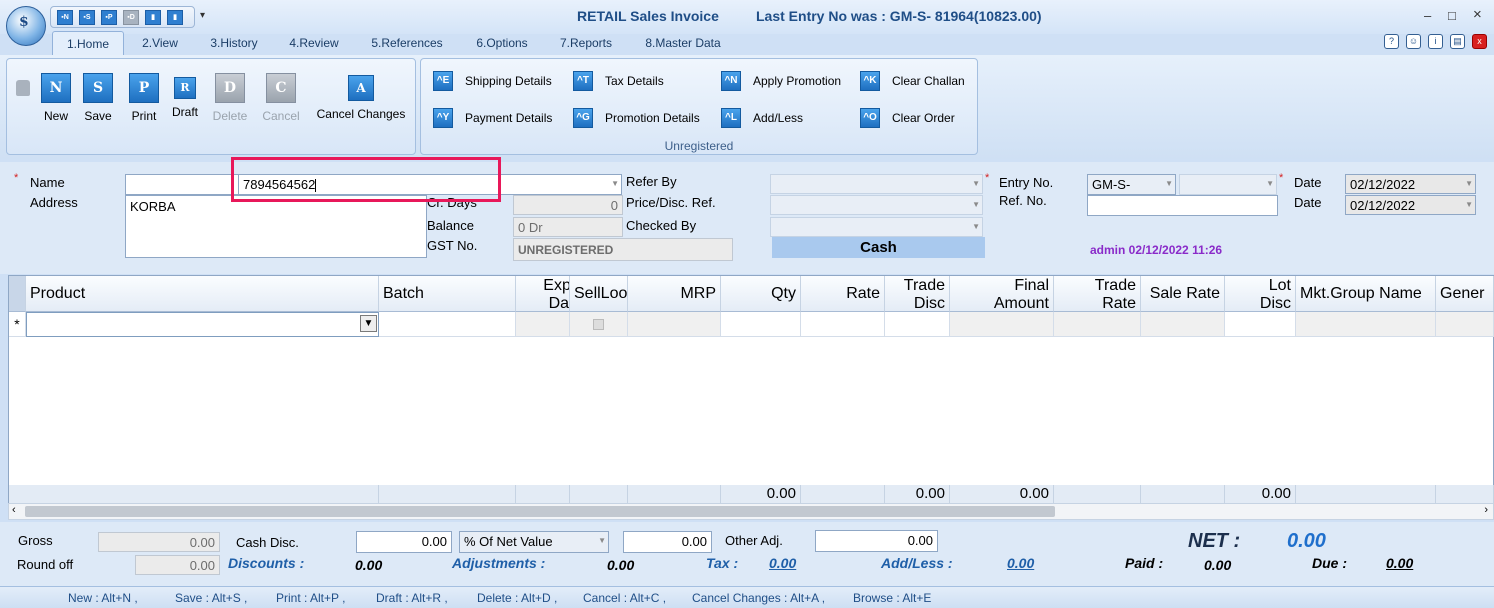  I want to click on checked-by-select: ▼, so click(876, 227).